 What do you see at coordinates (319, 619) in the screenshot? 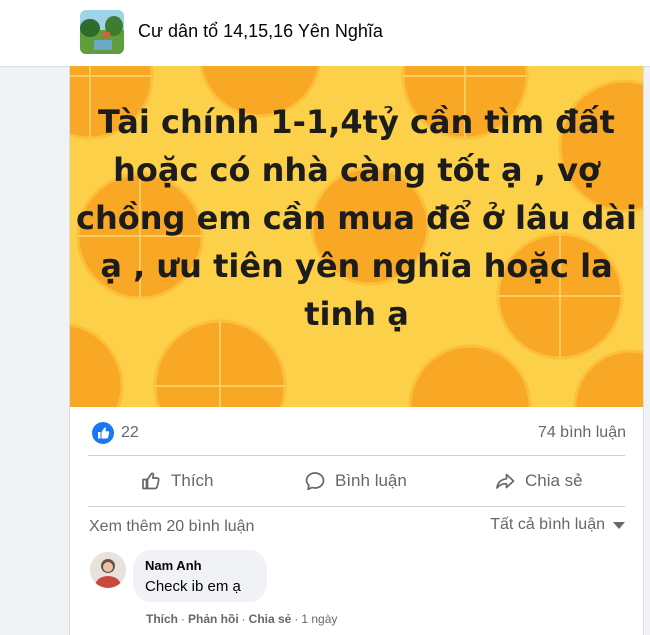
I see `comment-timestamp: 1 ngày` at bounding box center [319, 619].